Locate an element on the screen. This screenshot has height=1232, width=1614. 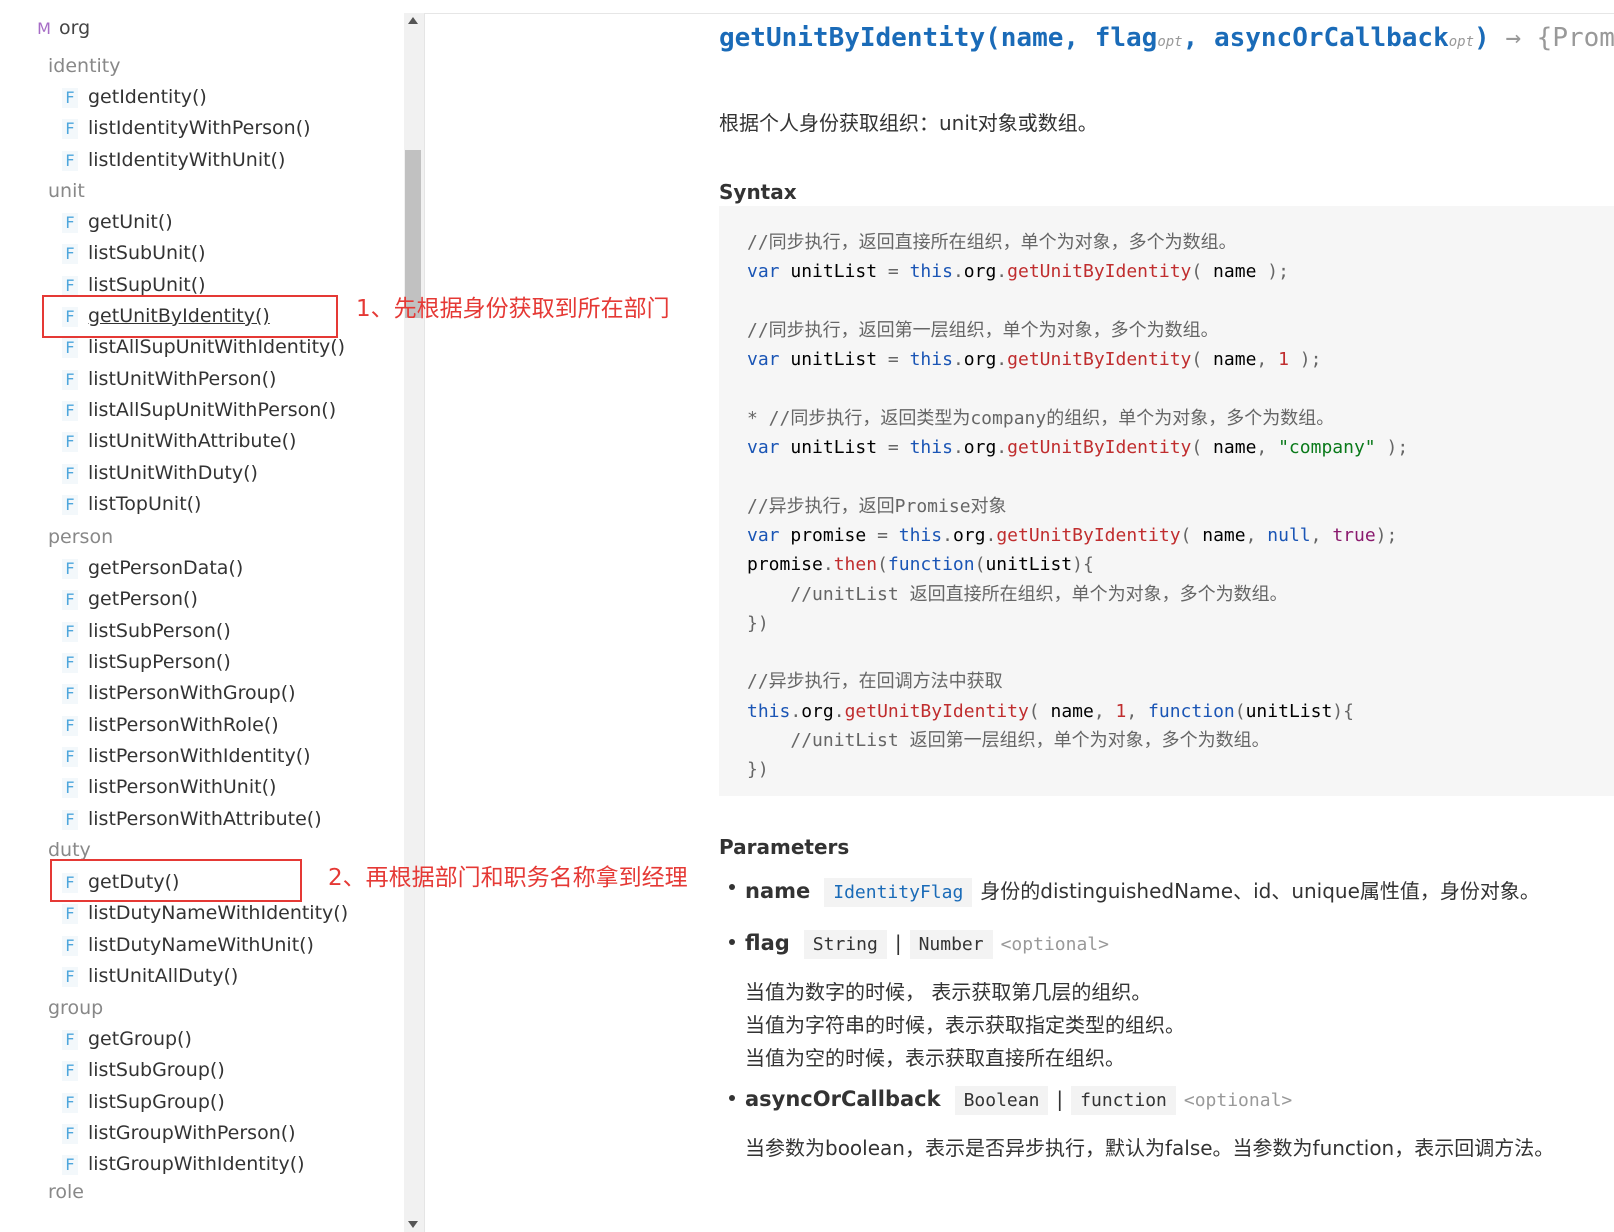
scroll-up-icon is located at coordinates (413, 20).